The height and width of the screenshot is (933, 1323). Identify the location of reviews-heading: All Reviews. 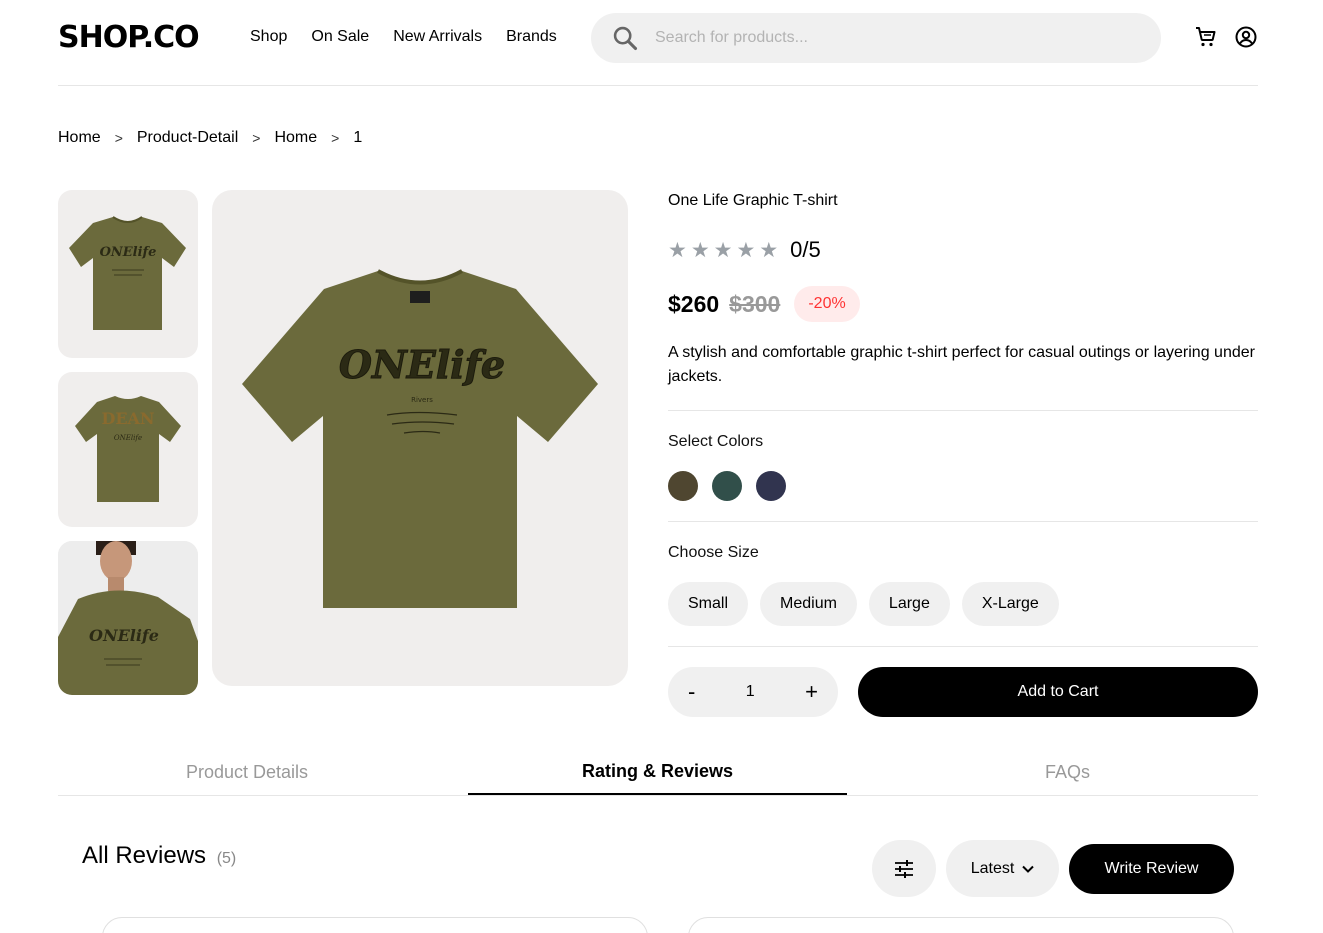
(144, 855).